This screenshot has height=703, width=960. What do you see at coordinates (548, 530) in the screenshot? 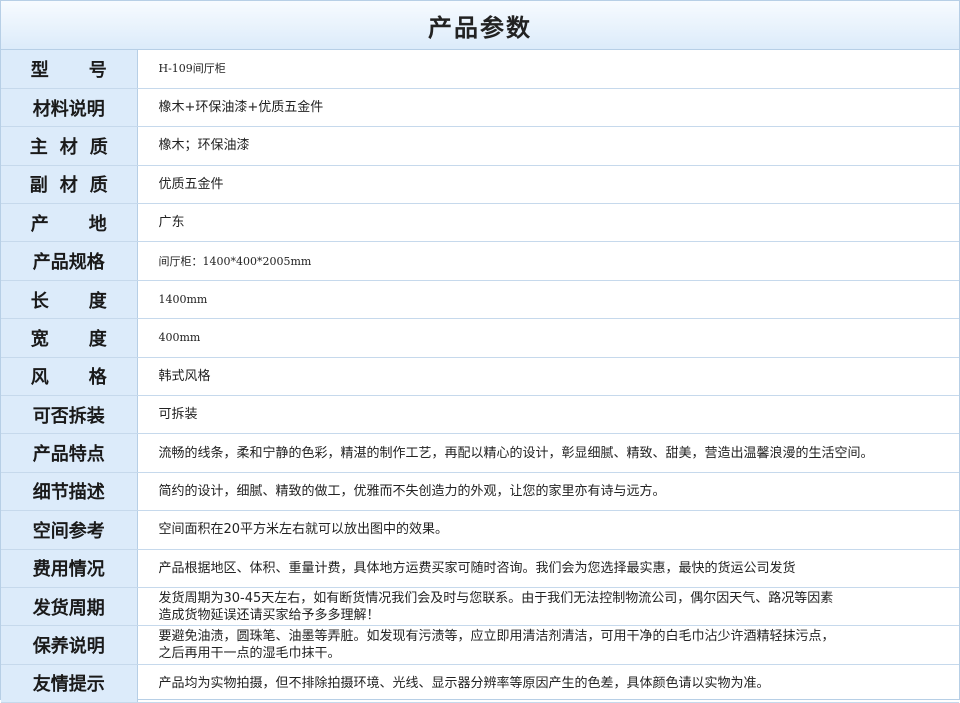
I see `row-value-space-reference: 空间面积在20平方米左右就可以放出图中的效果。` at bounding box center [548, 530].